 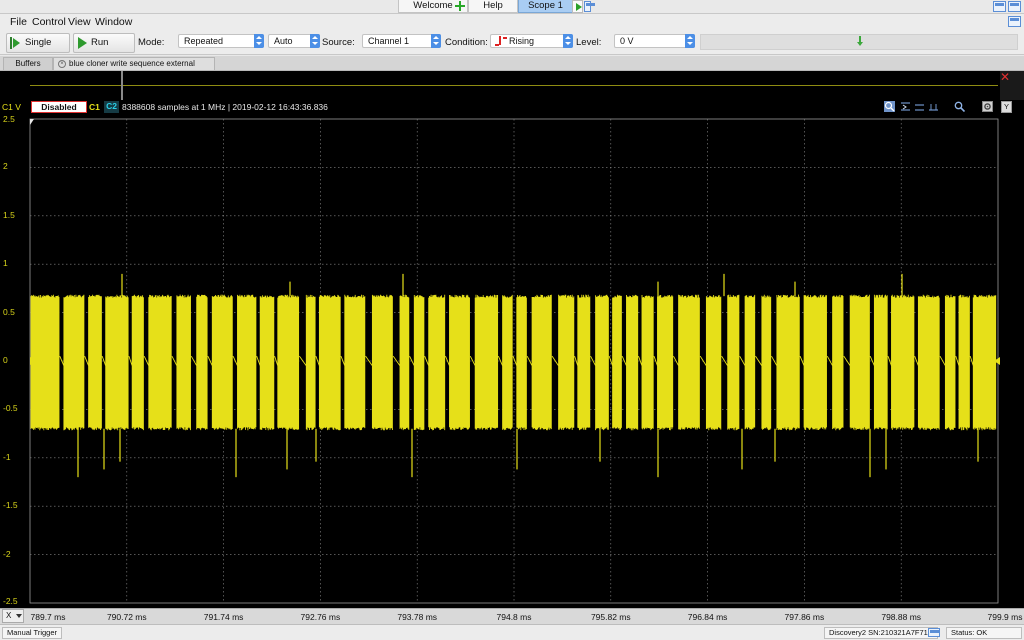 I want to click on zoom-icon, so click(x=960, y=107).